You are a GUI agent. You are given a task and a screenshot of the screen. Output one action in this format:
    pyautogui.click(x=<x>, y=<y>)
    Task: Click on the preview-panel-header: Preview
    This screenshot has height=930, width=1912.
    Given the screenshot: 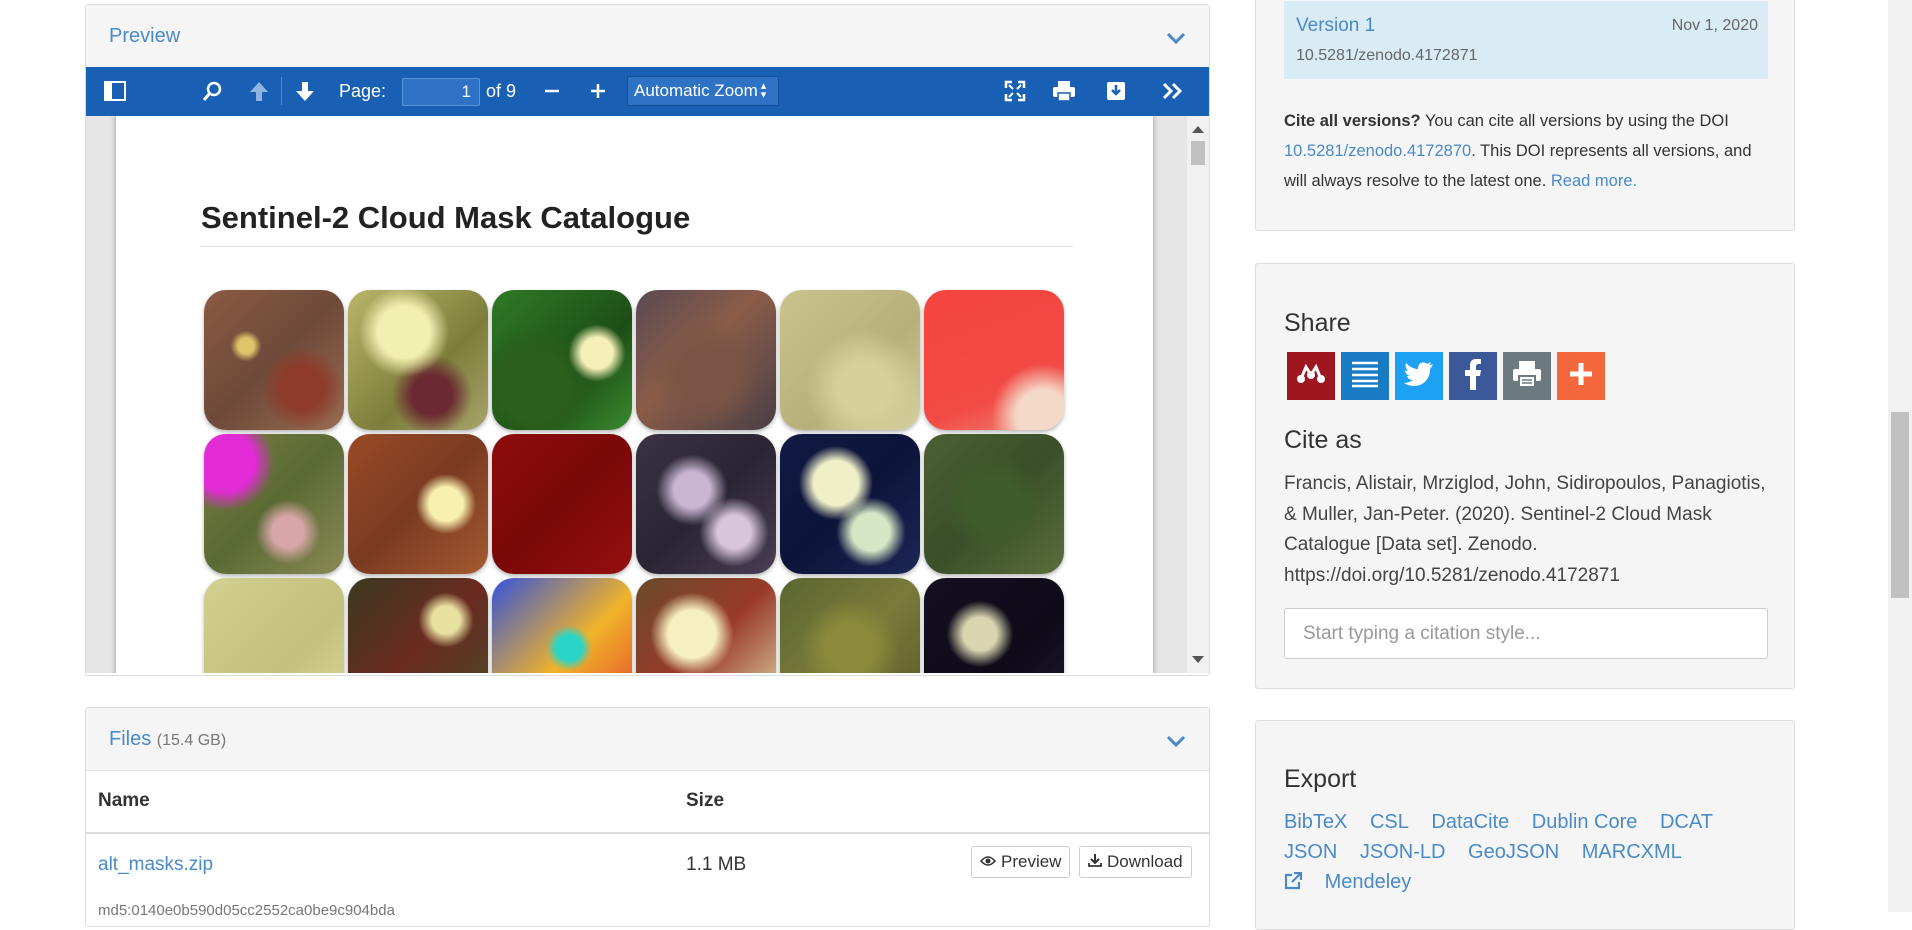 What is the action you would take?
    pyautogui.click(x=647, y=36)
    